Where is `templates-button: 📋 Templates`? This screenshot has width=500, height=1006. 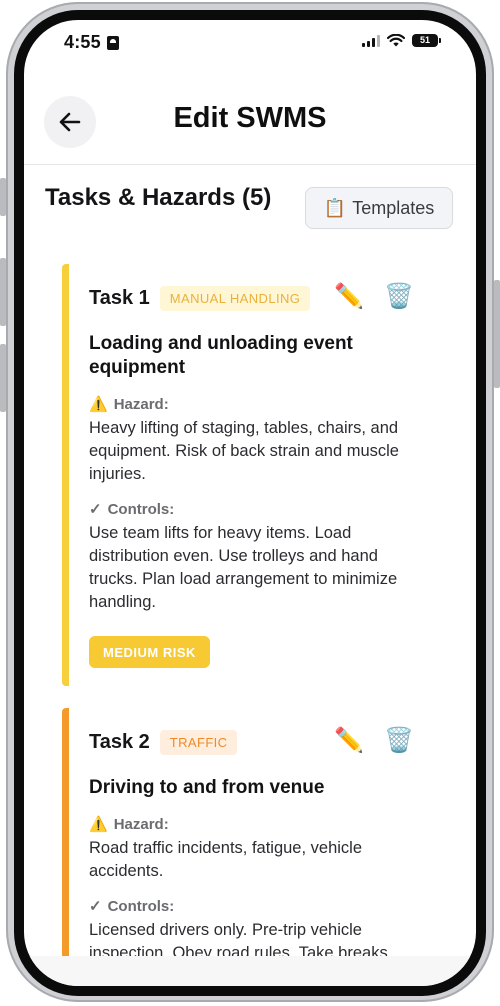 templates-button: 📋 Templates is located at coordinates (379, 208).